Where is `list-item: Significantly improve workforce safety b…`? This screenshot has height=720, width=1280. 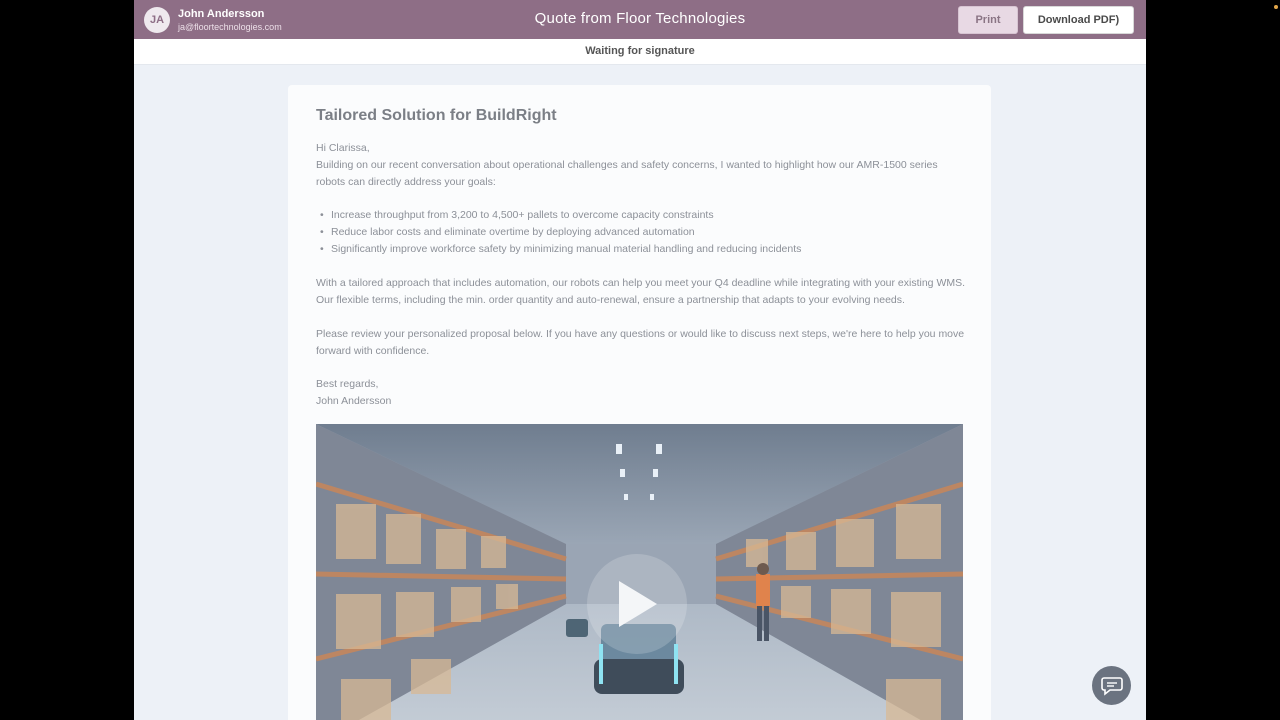 list-item: Significantly improve workforce safety b… is located at coordinates (641, 249).